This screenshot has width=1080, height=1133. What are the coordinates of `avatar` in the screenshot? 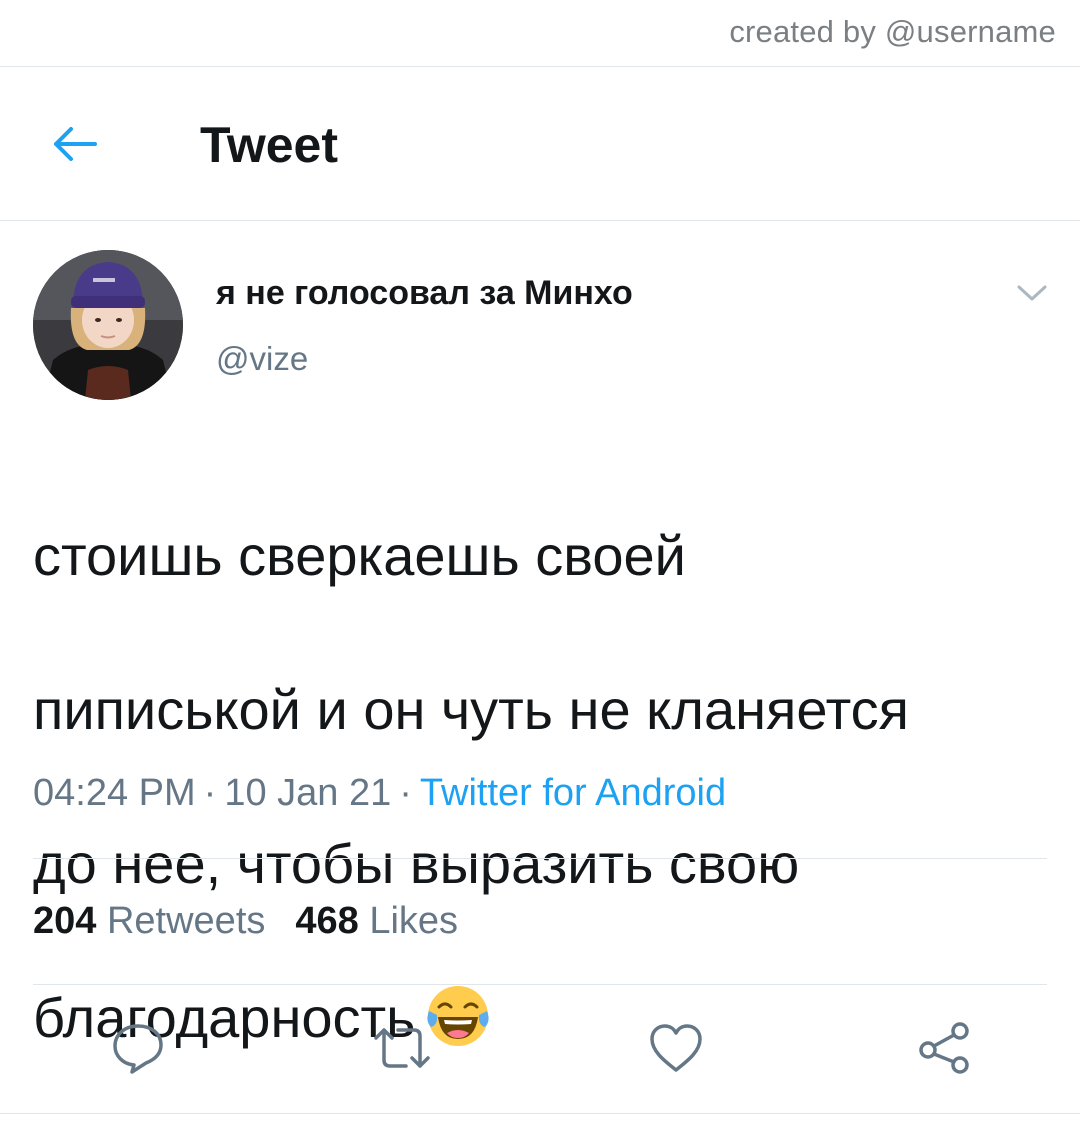 It's located at (108, 325).